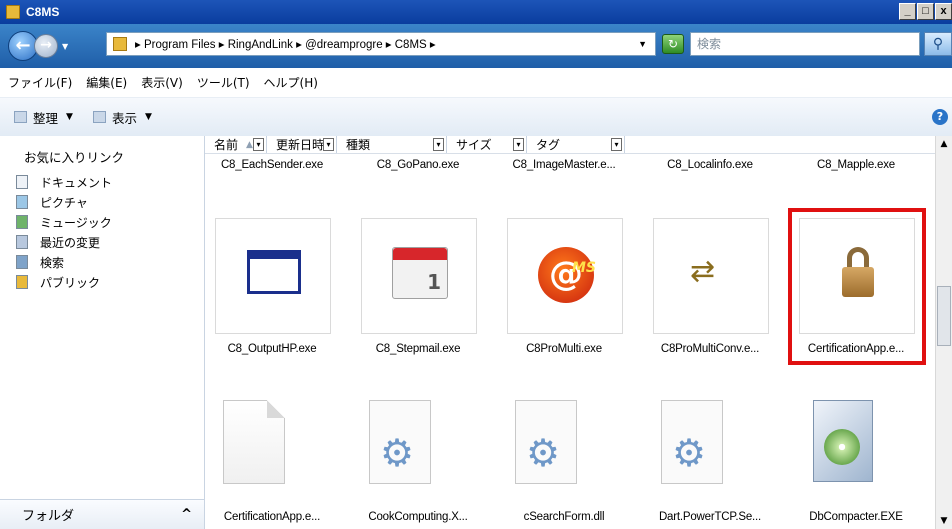 The width and height of the screenshot is (952, 529). What do you see at coordinates (291, 82) in the screenshot?
I see `menu-help: ヘルプ(H)` at bounding box center [291, 82].